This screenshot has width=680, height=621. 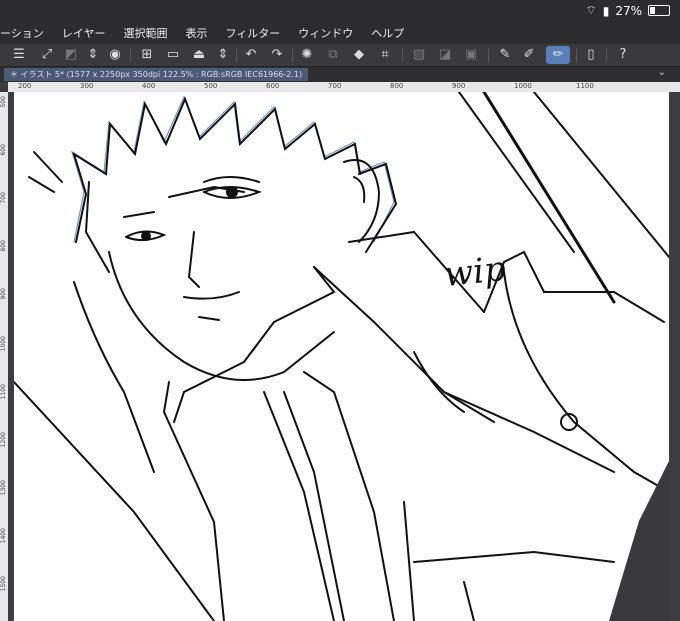 I want to click on battery-percent: 27%, so click(x=628, y=10).